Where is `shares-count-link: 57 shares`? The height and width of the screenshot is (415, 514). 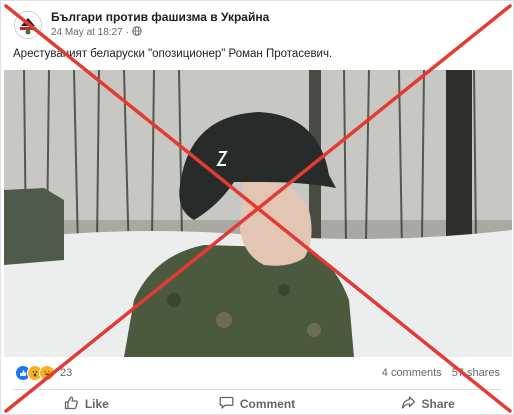 shares-count-link: 57 shares is located at coordinates (476, 373).